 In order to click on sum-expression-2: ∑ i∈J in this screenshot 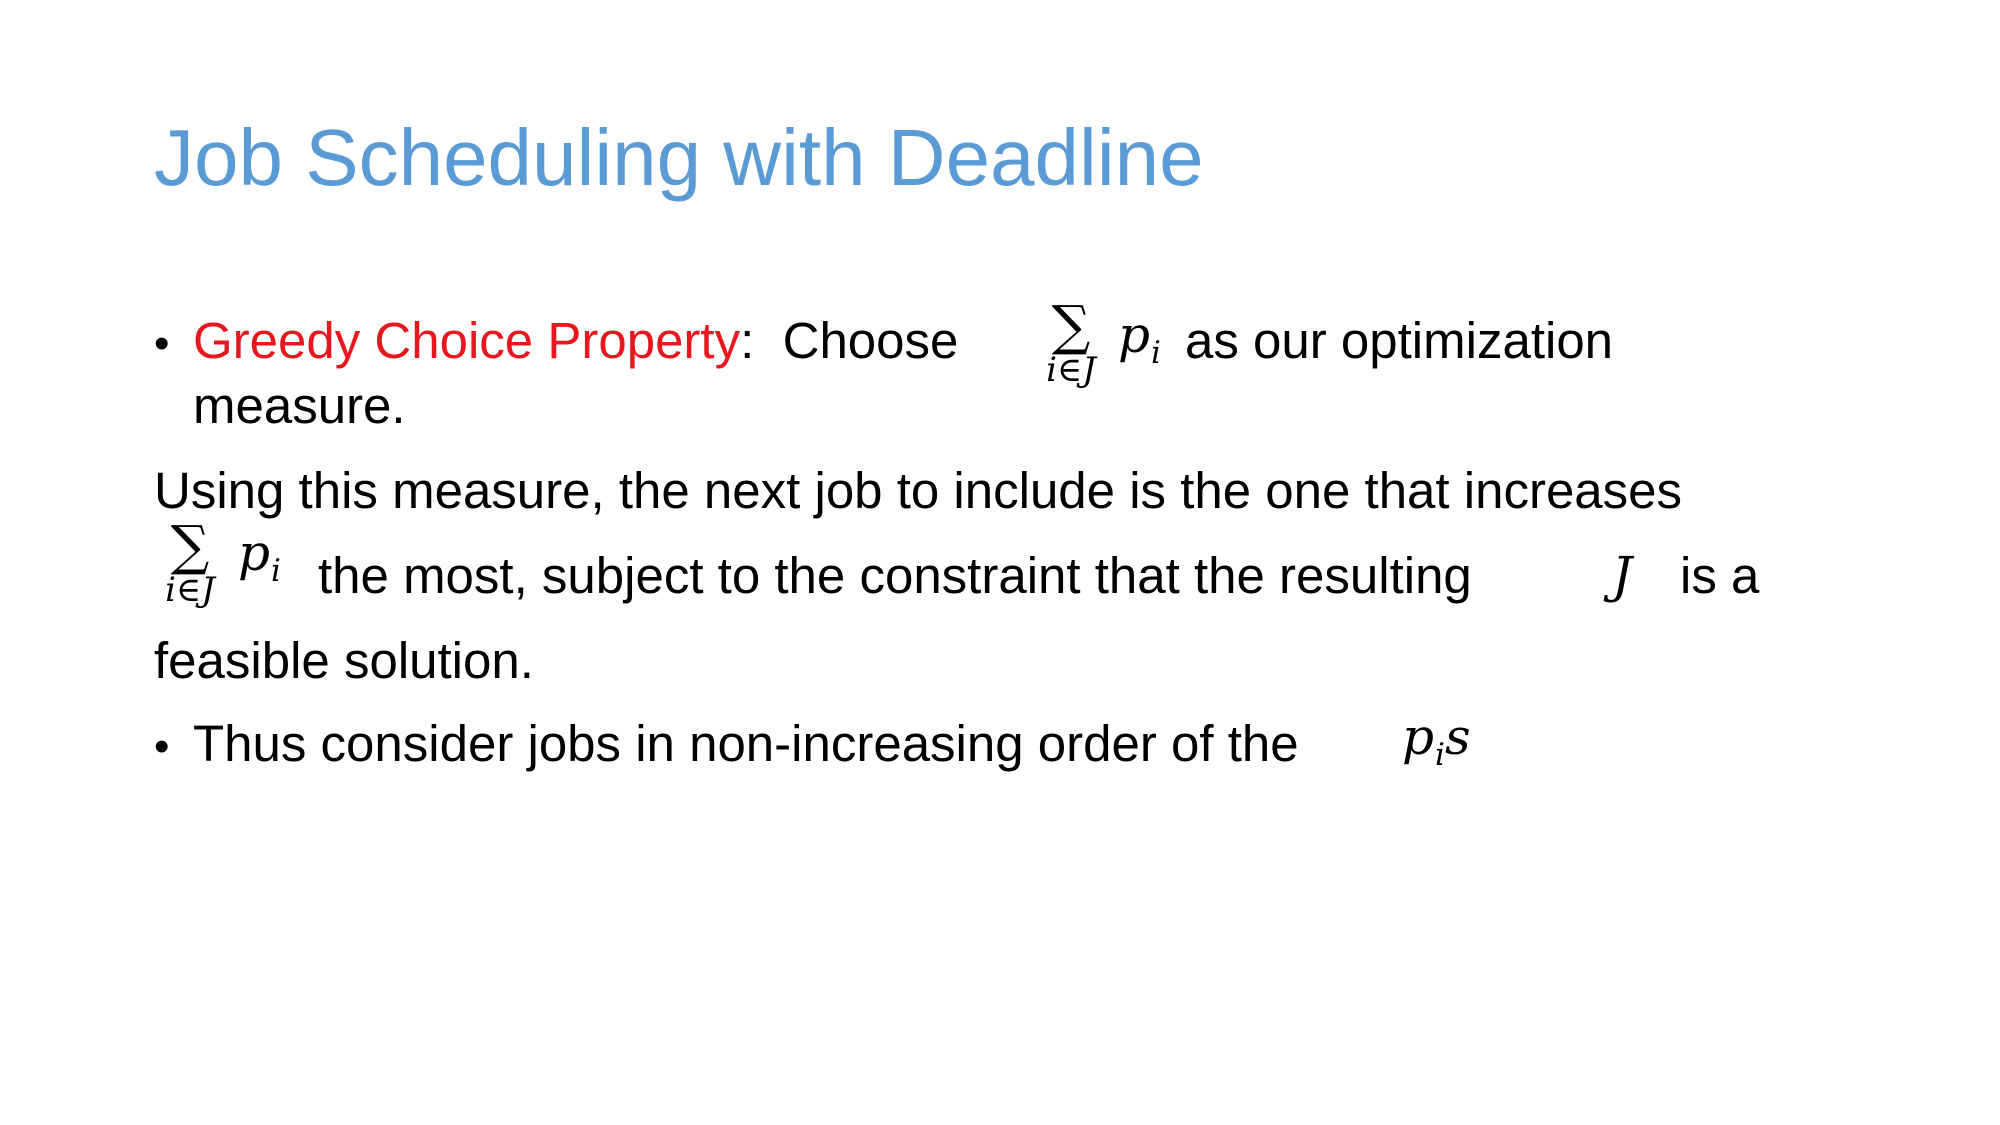, I will do `click(190, 562)`.